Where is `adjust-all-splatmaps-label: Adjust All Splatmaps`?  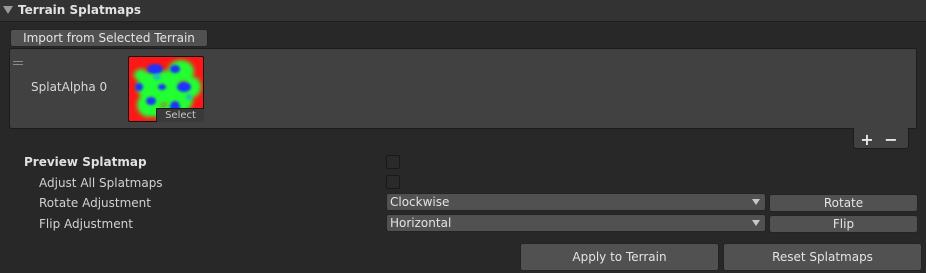
adjust-all-splatmaps-label: Adjust All Splatmaps is located at coordinates (101, 183).